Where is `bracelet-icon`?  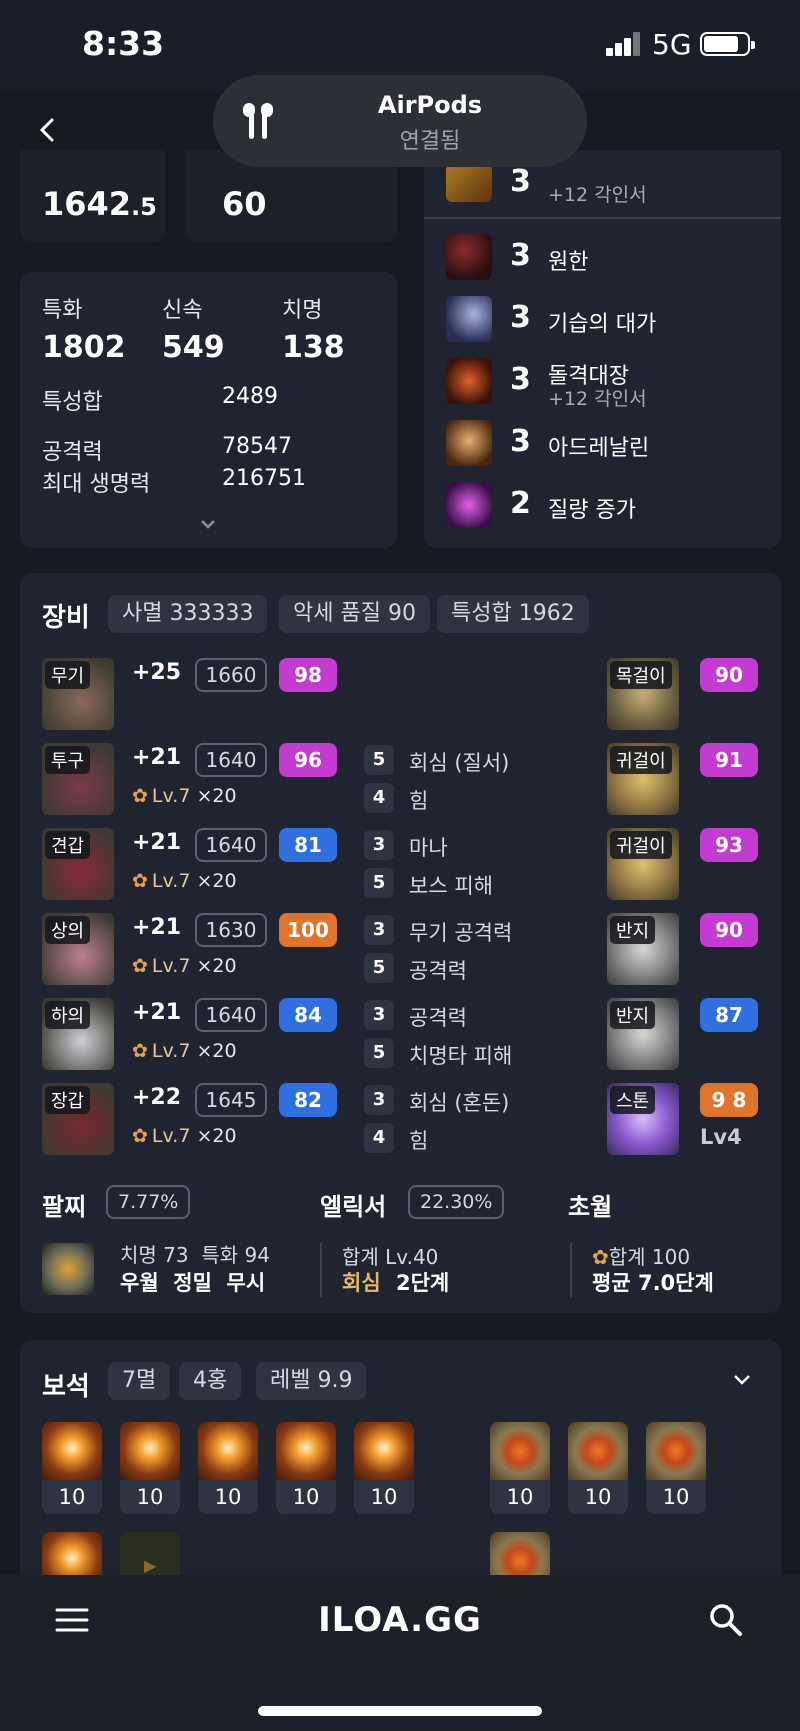 bracelet-icon is located at coordinates (68, 1269).